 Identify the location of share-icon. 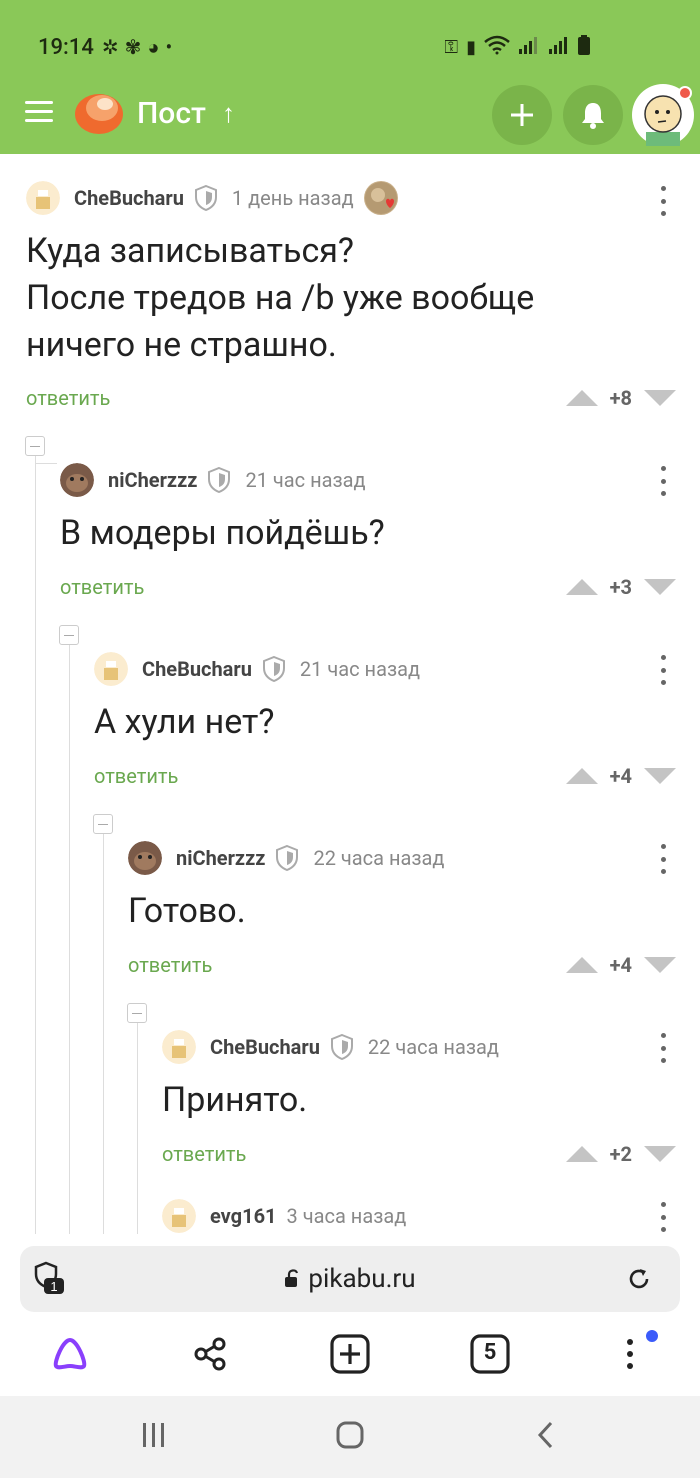
(210, 1354).